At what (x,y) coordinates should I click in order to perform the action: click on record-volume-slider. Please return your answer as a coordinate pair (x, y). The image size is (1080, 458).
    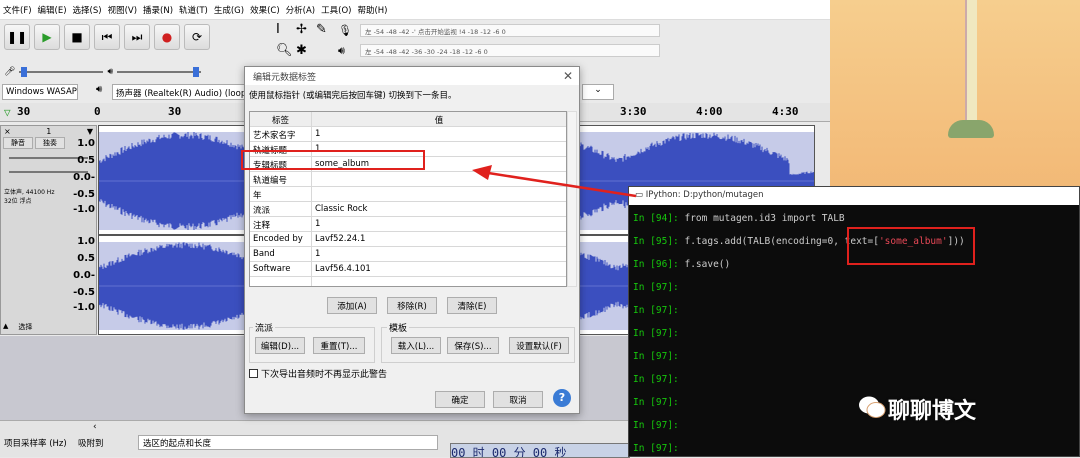
    Looking at the image, I should click on (61, 72).